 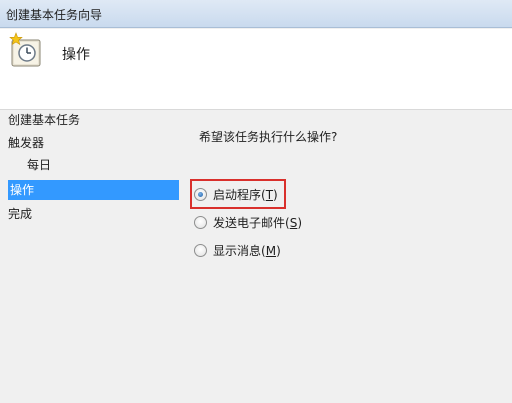 What do you see at coordinates (93, 190) in the screenshot?
I see `nav-item-action: 操作` at bounding box center [93, 190].